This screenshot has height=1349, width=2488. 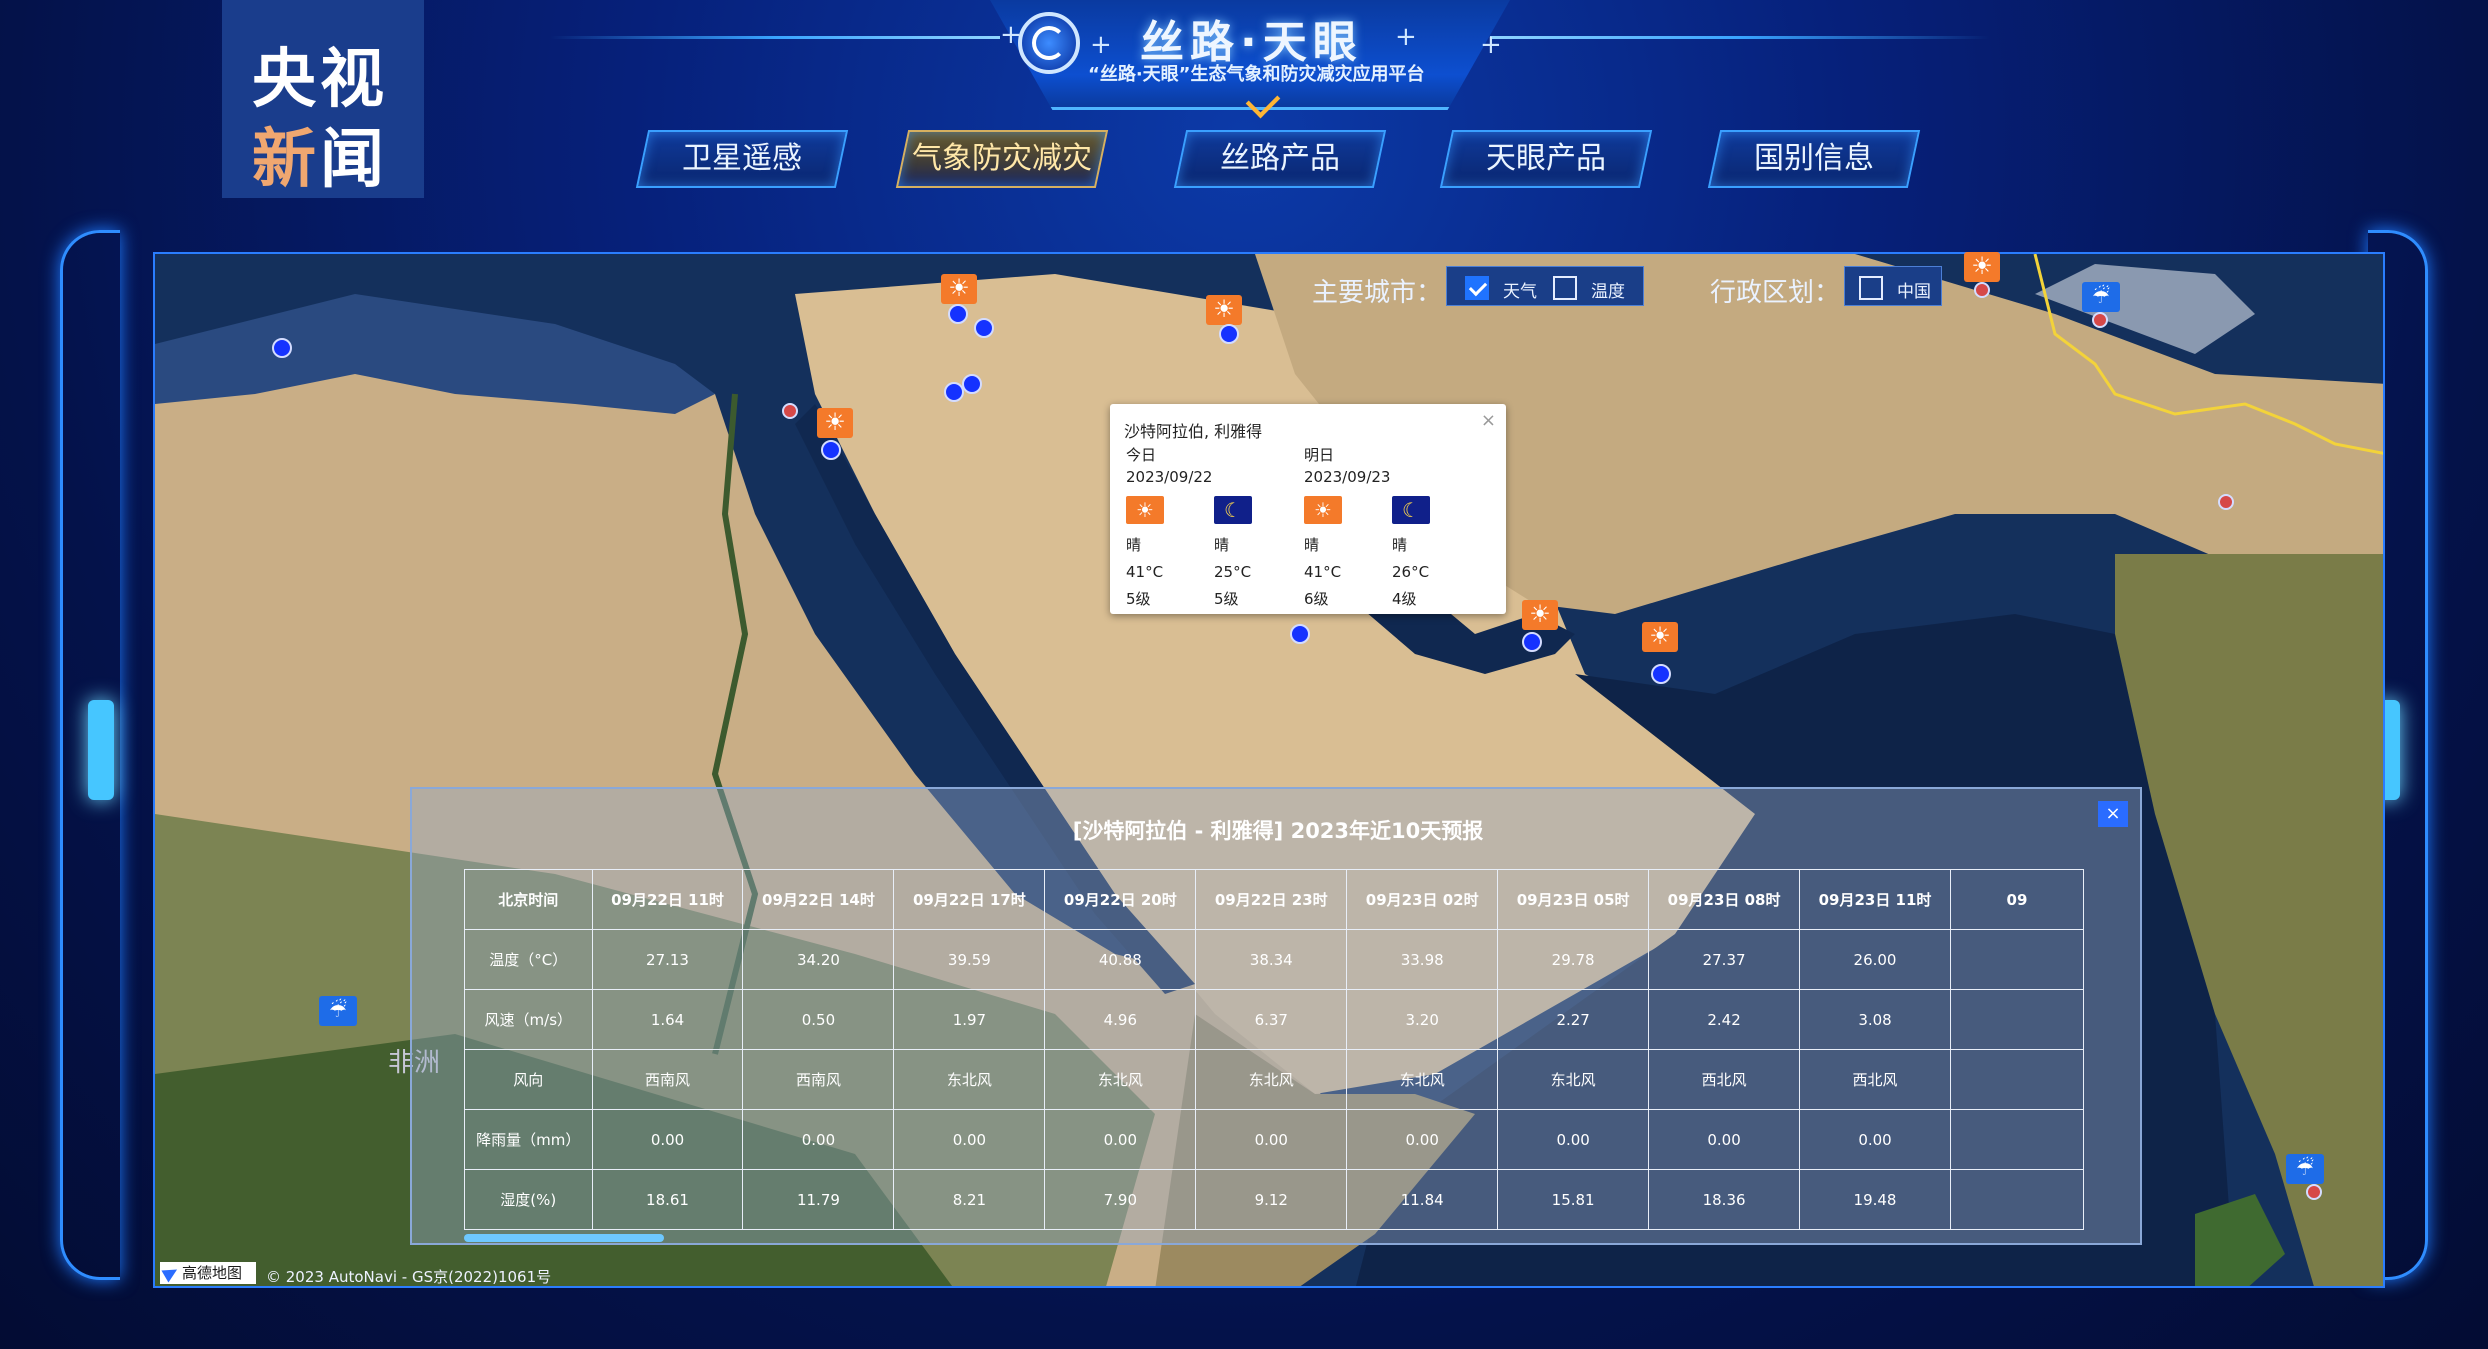 What do you see at coordinates (775, 37) in the screenshot?
I see `header-line-left` at bounding box center [775, 37].